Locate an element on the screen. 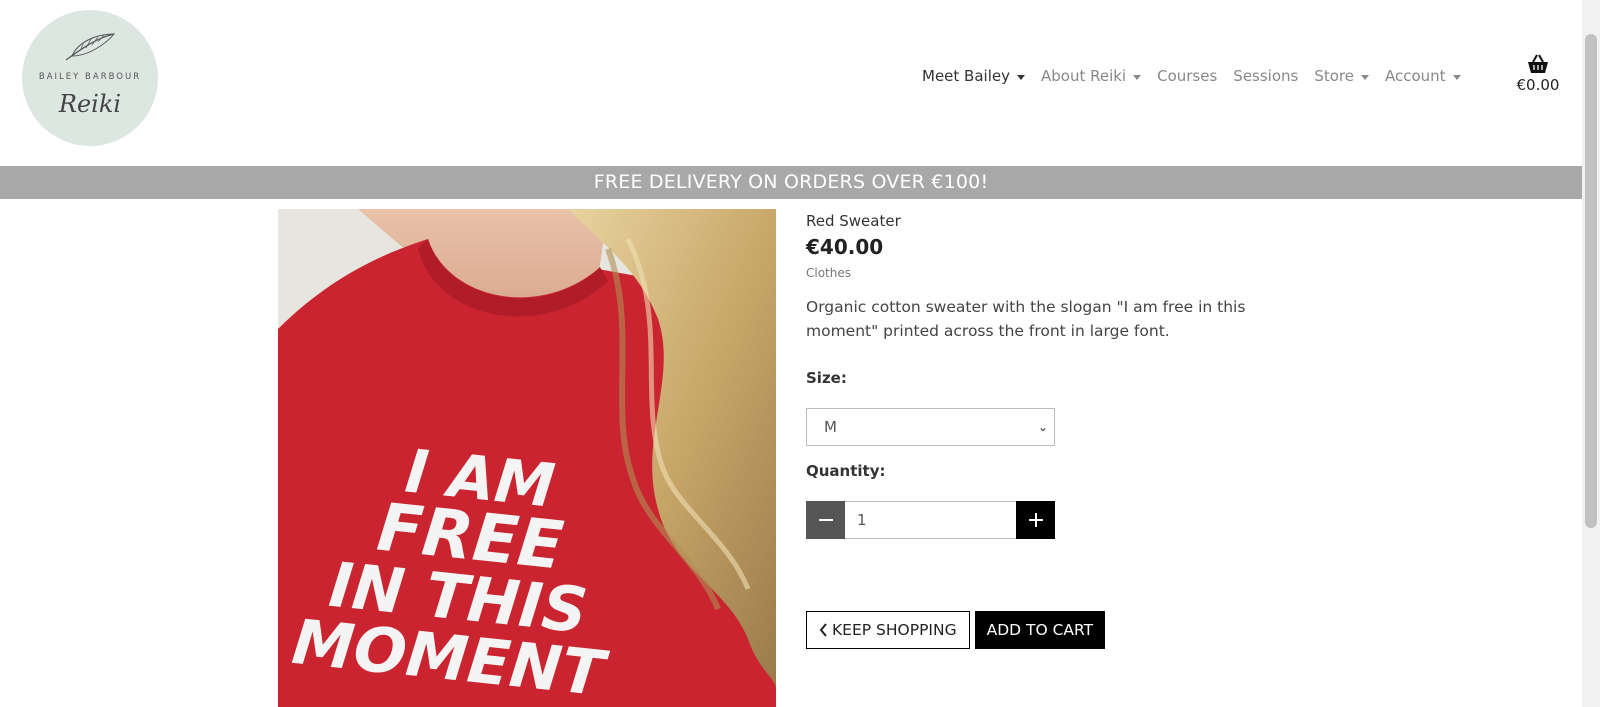  add-to-cart-button: ADD TO CART is located at coordinates (1040, 630).